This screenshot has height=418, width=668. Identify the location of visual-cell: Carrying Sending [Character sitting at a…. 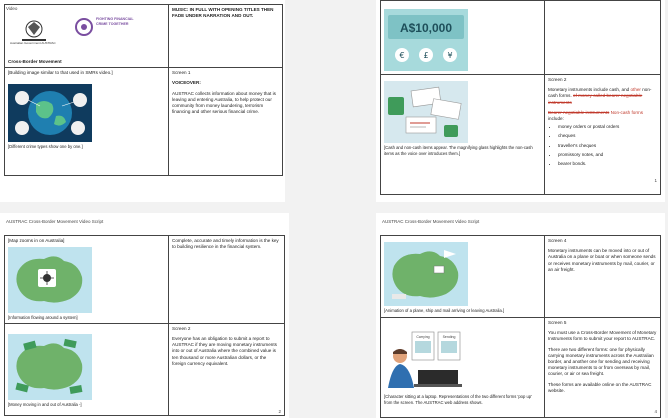
(462, 367).